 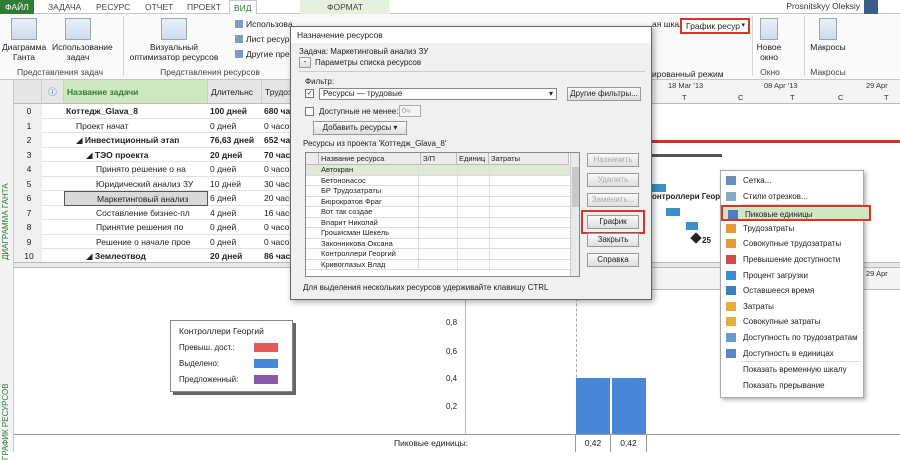 I want to click on tab-format: ФОРМАТ, so click(x=345, y=7).